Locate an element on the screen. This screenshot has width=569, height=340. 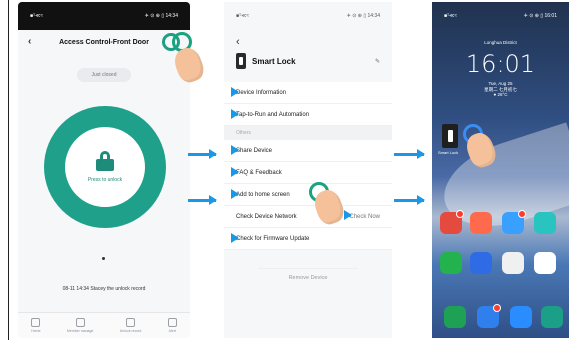
device-title-row: Smart Lock ✎ is located at coordinates (308, 61).